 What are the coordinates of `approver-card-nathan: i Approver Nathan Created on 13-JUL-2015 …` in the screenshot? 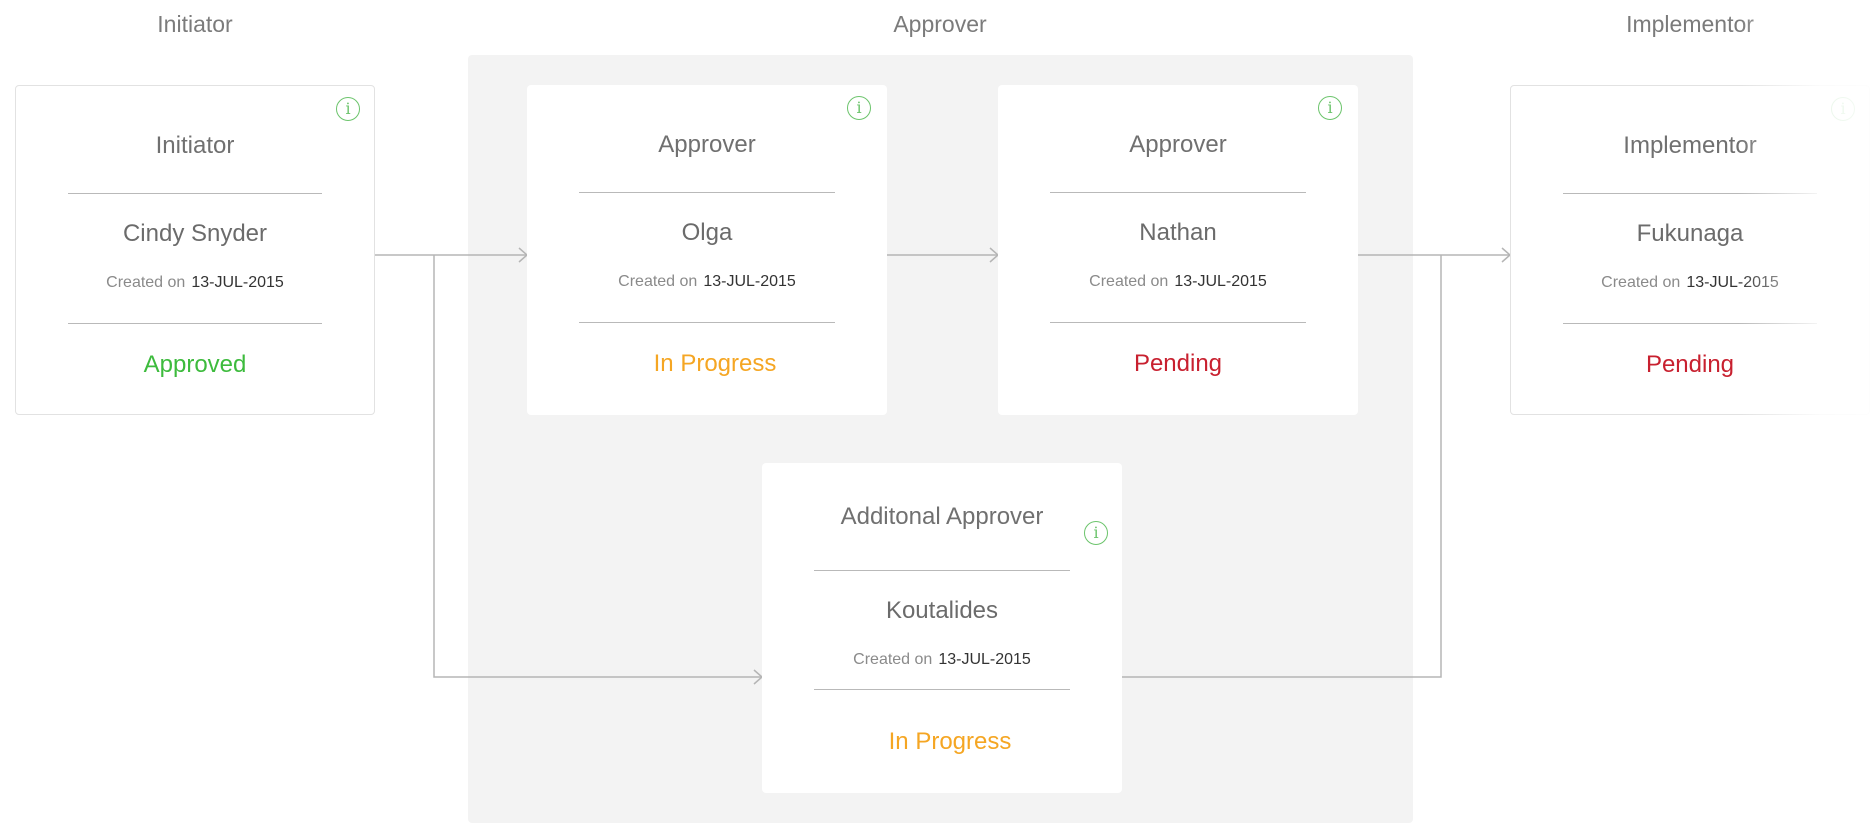 It's located at (1178, 250).